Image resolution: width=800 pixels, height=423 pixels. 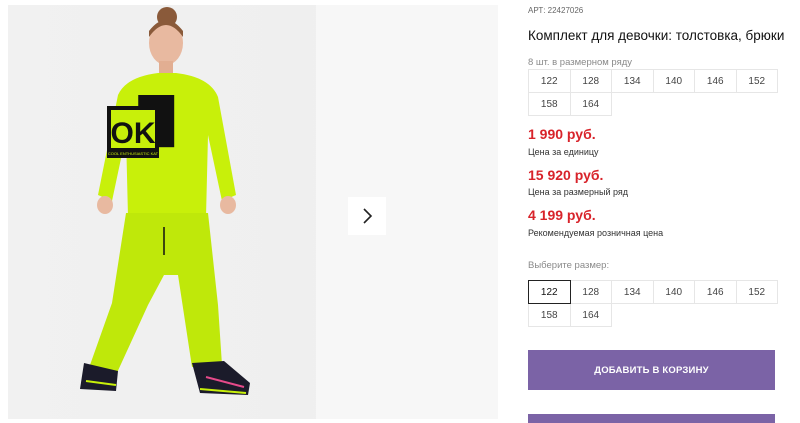 What do you see at coordinates (756, 81) in the screenshot?
I see `pack-size-cell: 152` at bounding box center [756, 81].